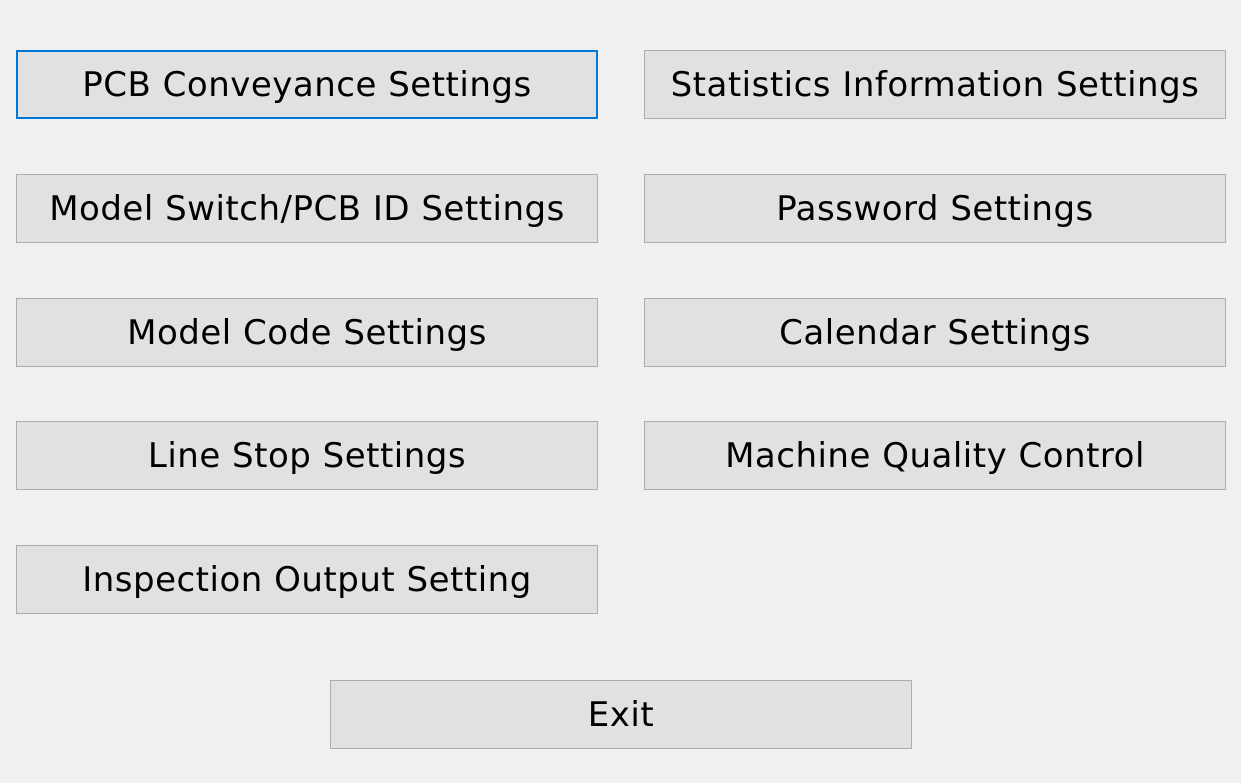 Image resolution: width=1241 pixels, height=783 pixels. What do you see at coordinates (935, 208) in the screenshot?
I see `password-settings-button: Password Settings` at bounding box center [935, 208].